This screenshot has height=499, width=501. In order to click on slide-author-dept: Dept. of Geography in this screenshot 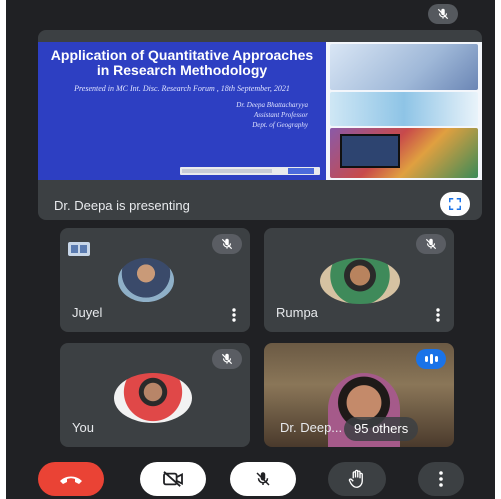, I will do `click(280, 125)`.